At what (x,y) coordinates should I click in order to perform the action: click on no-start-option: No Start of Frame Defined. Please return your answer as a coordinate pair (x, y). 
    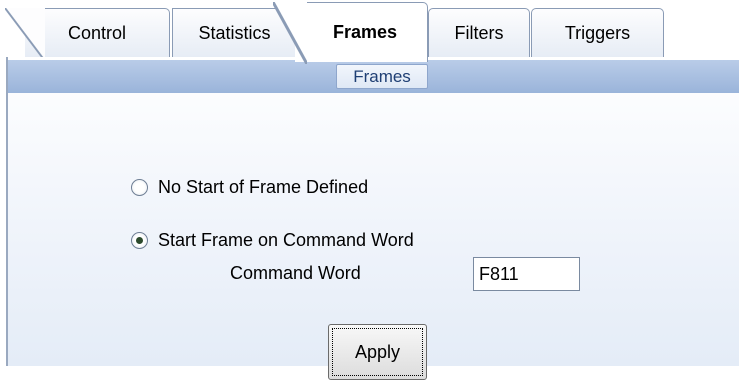
    Looking at the image, I should click on (249, 187).